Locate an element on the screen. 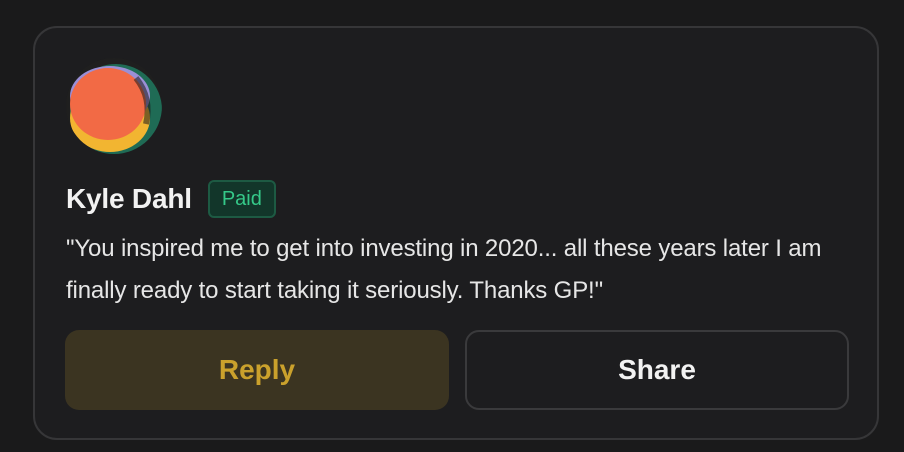 The image size is (904, 452). abstract-avatar-icon is located at coordinates (114, 106).